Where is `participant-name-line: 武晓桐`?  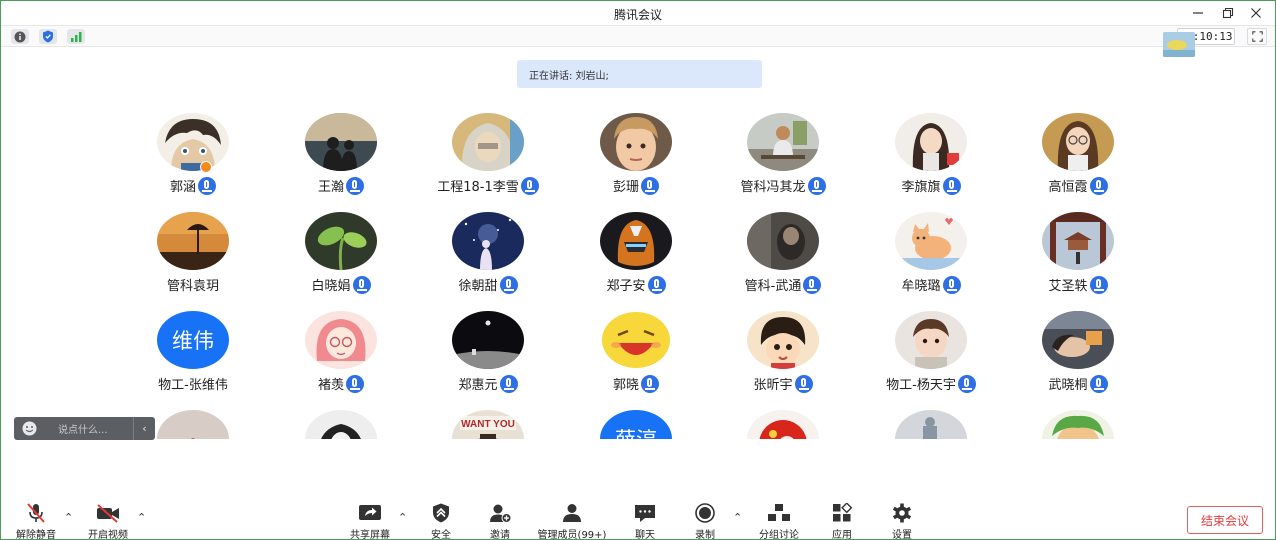
participant-name-line: 武晓桐 is located at coordinates (1078, 383).